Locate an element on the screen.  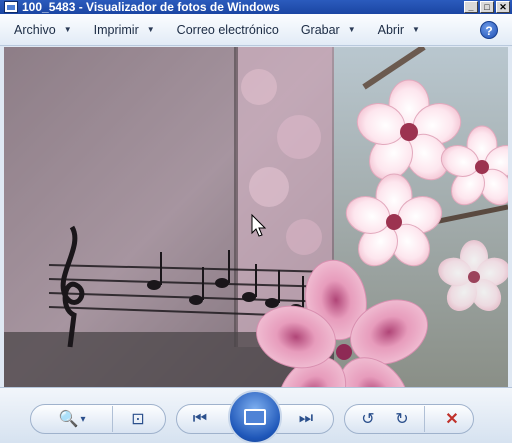
previous-button: ⏮ is located at coordinates (200, 419).